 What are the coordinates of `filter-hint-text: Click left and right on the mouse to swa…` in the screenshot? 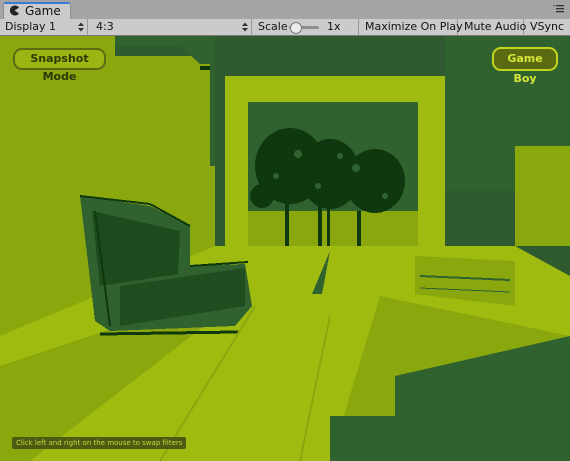 It's located at (99, 443).